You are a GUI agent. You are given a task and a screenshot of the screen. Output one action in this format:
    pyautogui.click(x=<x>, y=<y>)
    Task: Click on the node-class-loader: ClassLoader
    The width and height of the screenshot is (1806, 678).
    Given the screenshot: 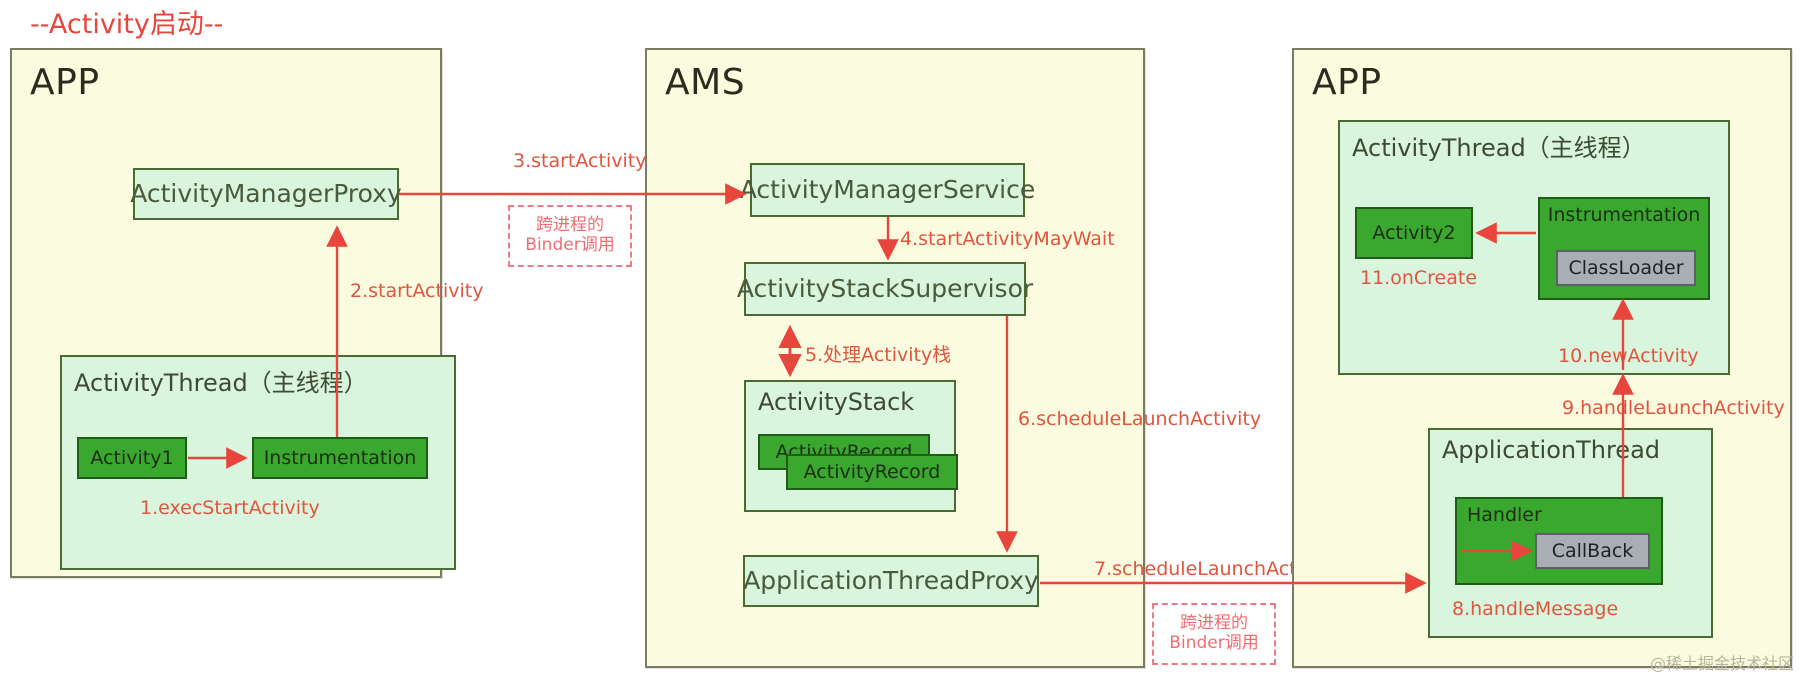 What is the action you would take?
    pyautogui.click(x=1626, y=268)
    